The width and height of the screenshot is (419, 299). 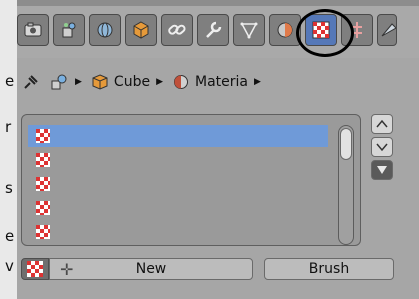 I want to click on tab-object-data, so click(x=249, y=30).